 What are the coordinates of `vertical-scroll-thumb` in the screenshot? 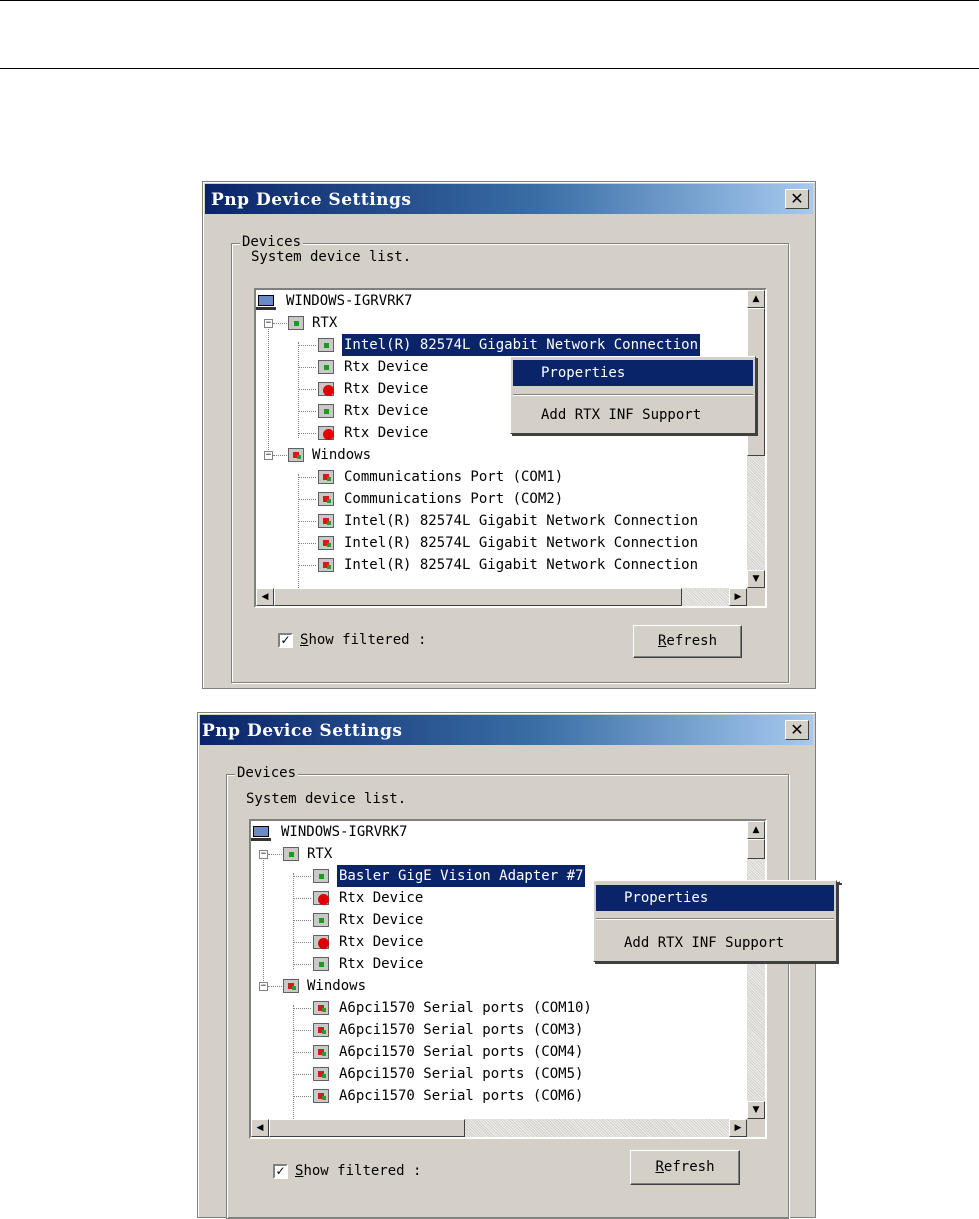 It's located at (756, 849).